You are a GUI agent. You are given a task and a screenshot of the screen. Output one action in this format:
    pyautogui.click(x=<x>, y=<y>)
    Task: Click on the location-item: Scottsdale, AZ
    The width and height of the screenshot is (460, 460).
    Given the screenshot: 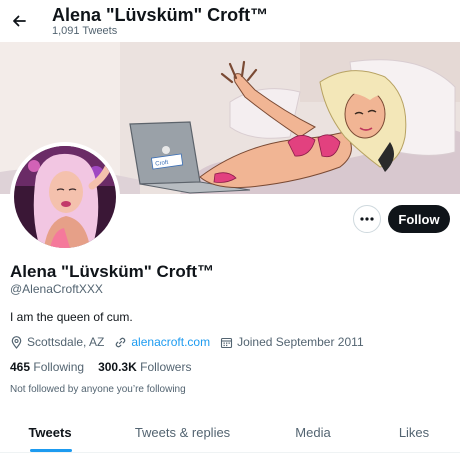 What is the action you would take?
    pyautogui.click(x=57, y=342)
    